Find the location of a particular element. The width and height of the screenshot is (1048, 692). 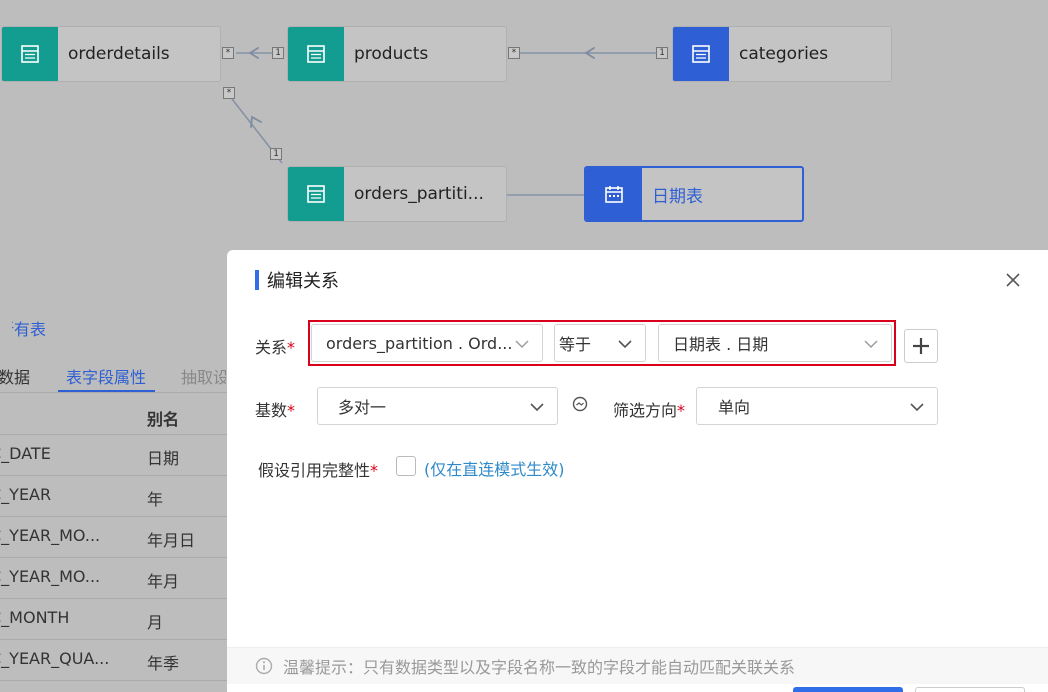

table-node-label: orderdetails is located at coordinates (119, 54).